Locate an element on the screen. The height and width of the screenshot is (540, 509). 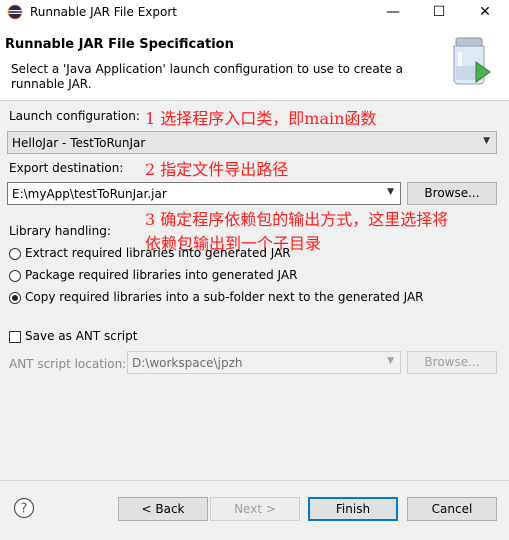
footer-separator is located at coordinates (254, 480).